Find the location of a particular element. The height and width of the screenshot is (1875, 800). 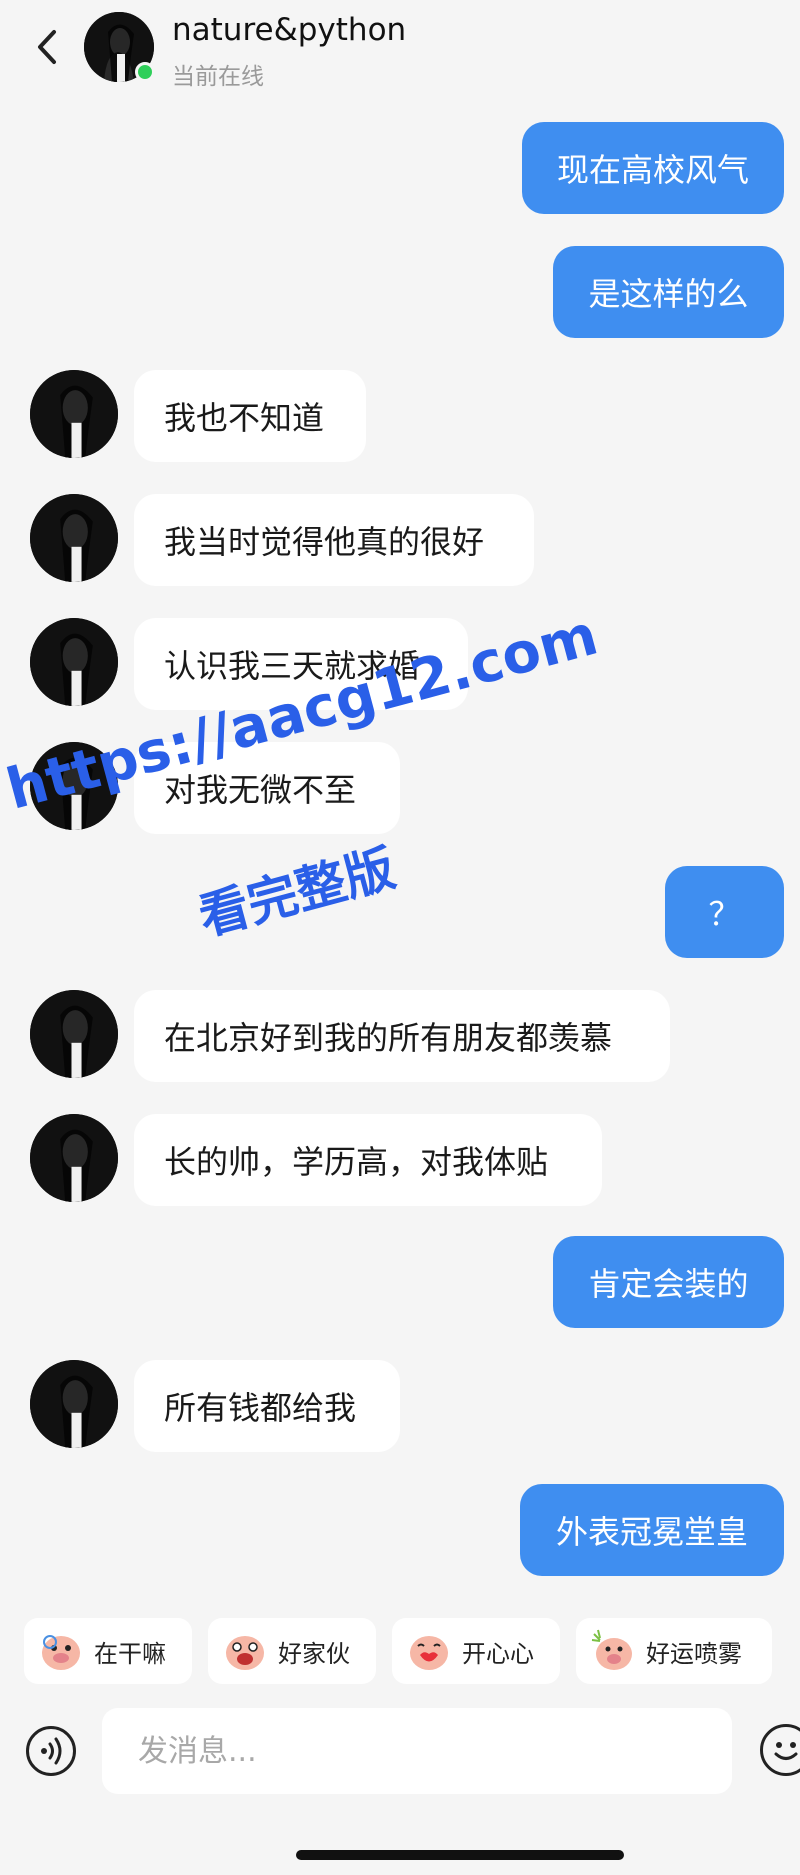

received-message: 我也不知道 is located at coordinates (250, 416).